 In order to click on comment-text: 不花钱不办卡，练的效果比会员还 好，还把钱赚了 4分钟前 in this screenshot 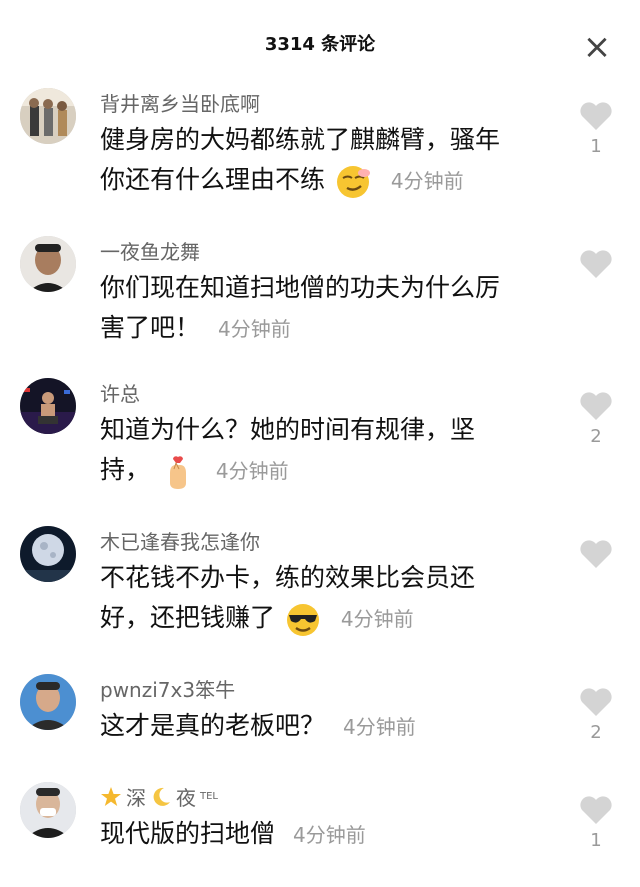, I will do `click(320, 598)`.